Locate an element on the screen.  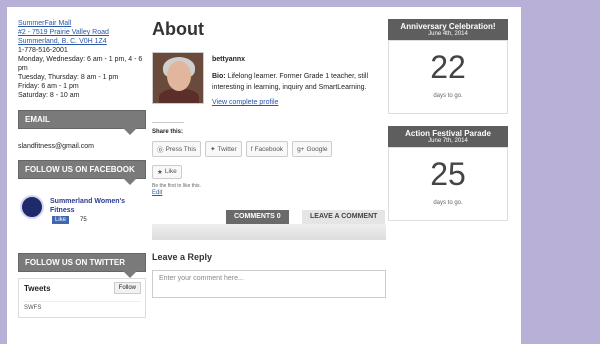
edit-link: Edit is located at coordinates (157, 193).